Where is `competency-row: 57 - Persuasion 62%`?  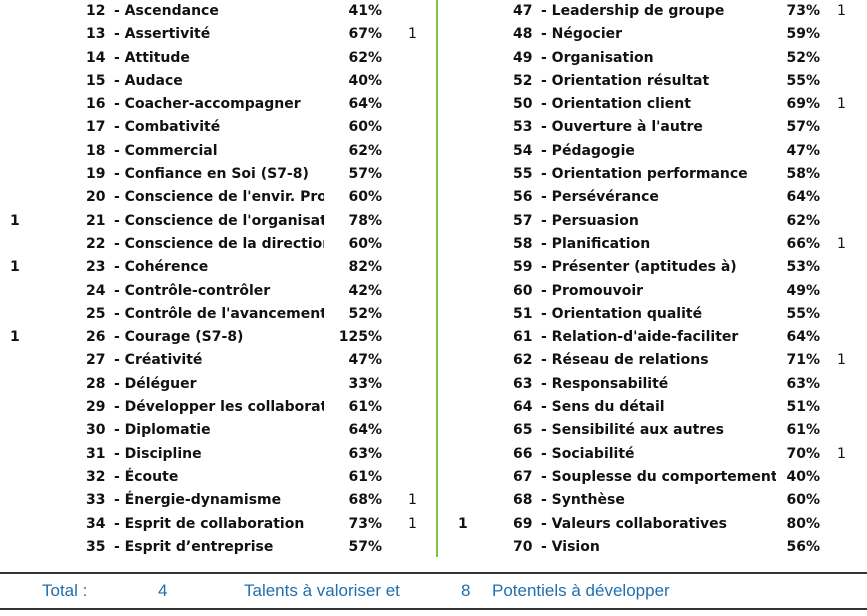
competency-row: 57 - Persuasion 62% is located at coordinates (652, 221).